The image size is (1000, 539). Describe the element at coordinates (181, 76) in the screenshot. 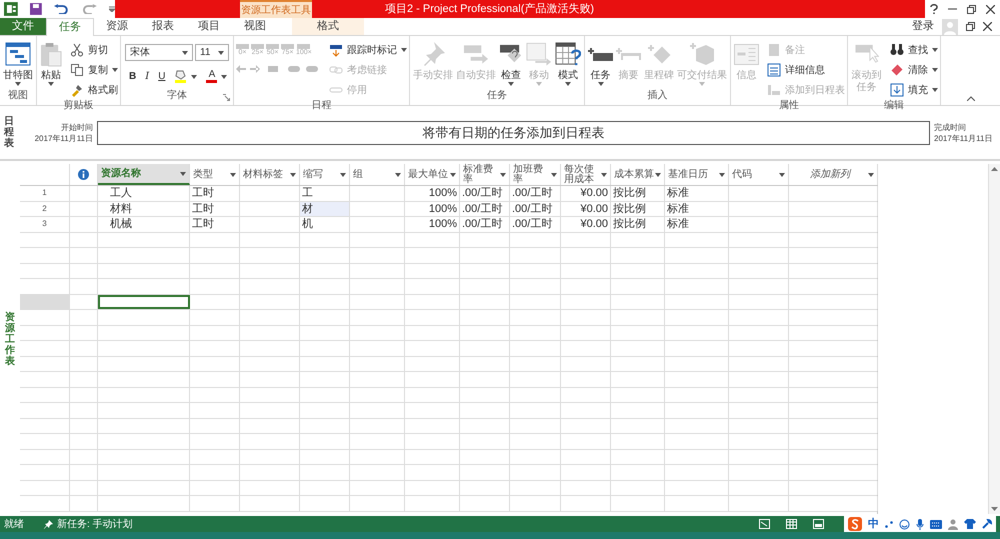

I see `paint-bucket-icon` at that location.